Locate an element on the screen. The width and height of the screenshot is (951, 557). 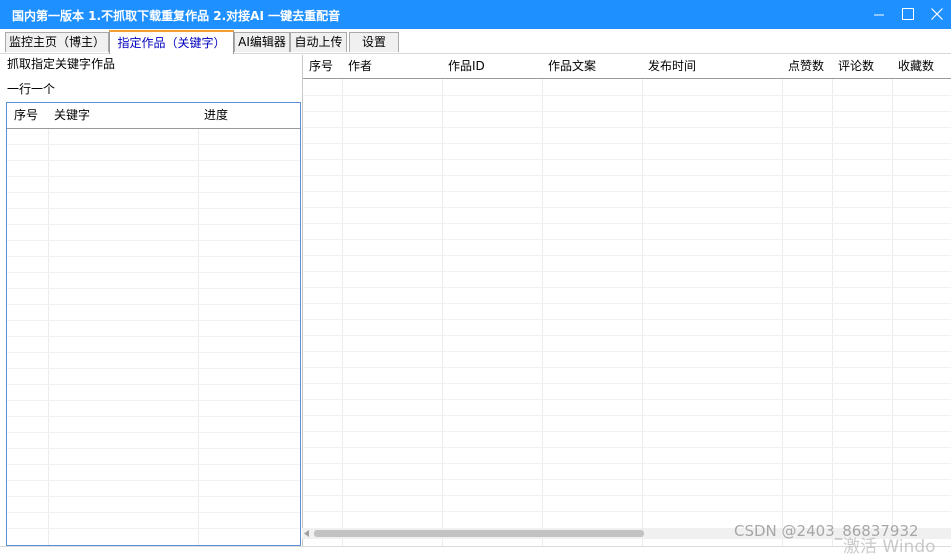
bottom-divider is located at coordinates (475, 546).